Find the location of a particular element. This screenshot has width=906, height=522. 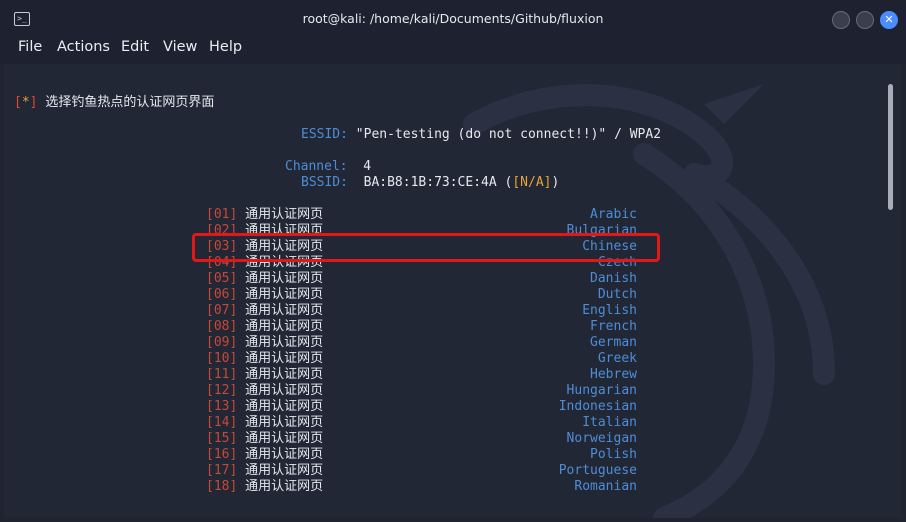

option-number: 05 is located at coordinates (221, 278).